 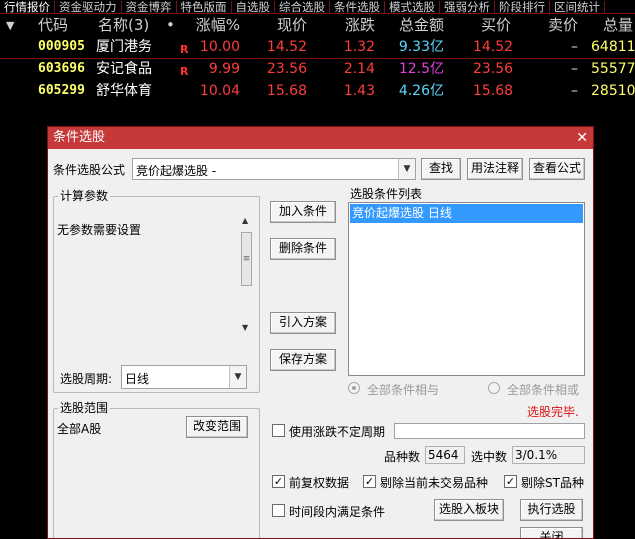 I want to click on top-tab-4: 自选股, so click(x=253, y=7).